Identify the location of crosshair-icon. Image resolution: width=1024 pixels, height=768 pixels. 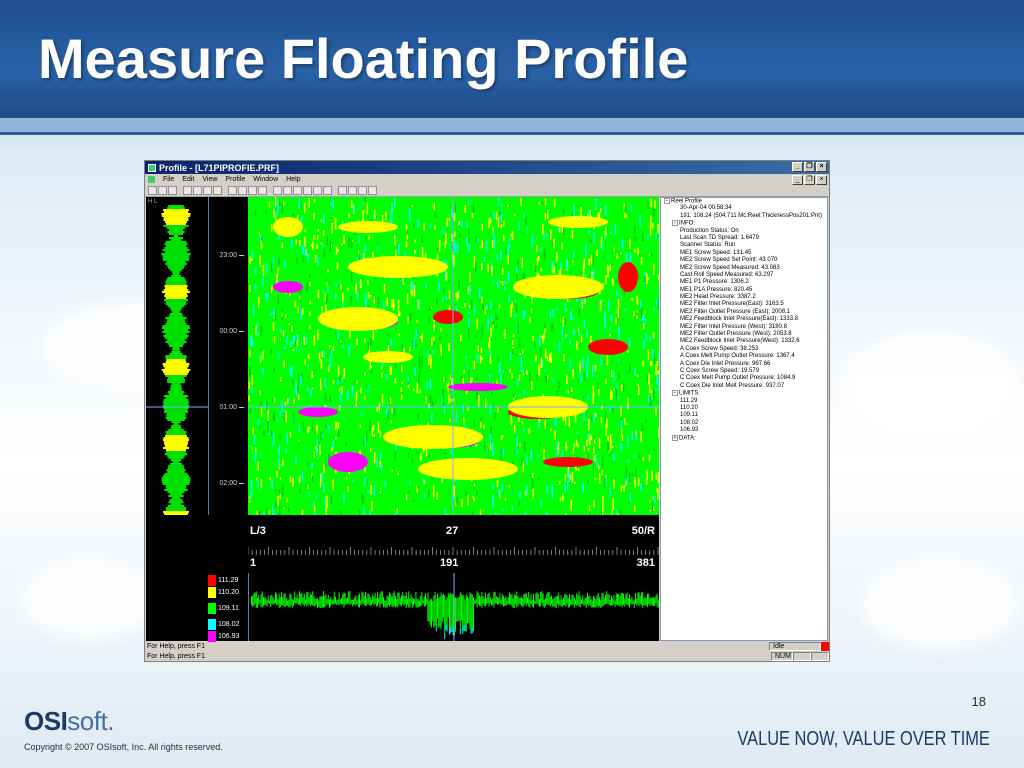
(352, 190).